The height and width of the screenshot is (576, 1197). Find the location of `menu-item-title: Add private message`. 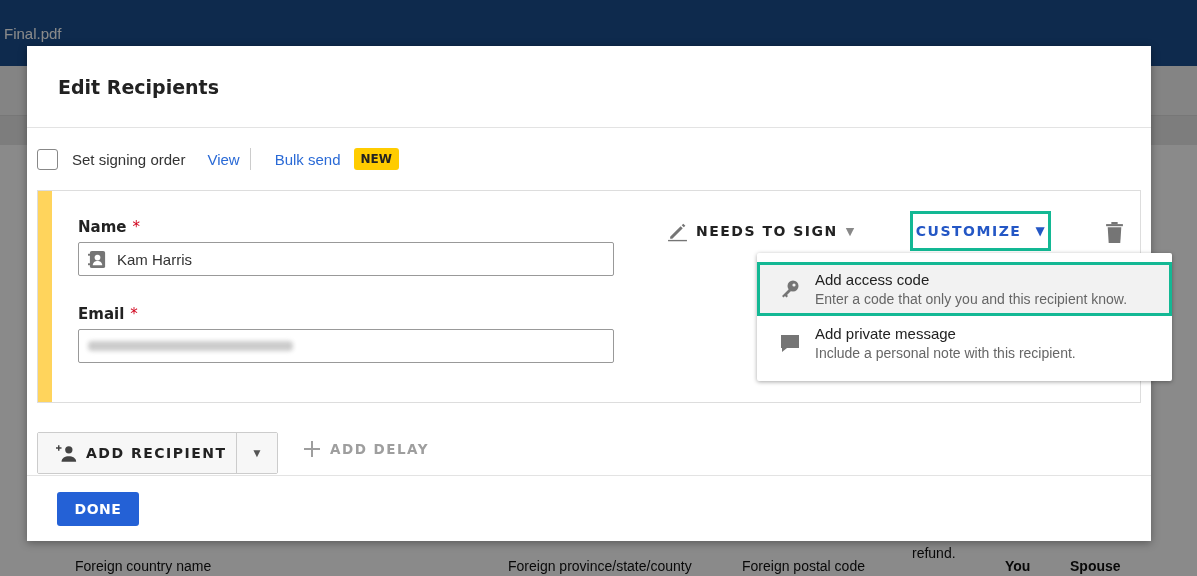

menu-item-title: Add private message is located at coordinates (886, 333).